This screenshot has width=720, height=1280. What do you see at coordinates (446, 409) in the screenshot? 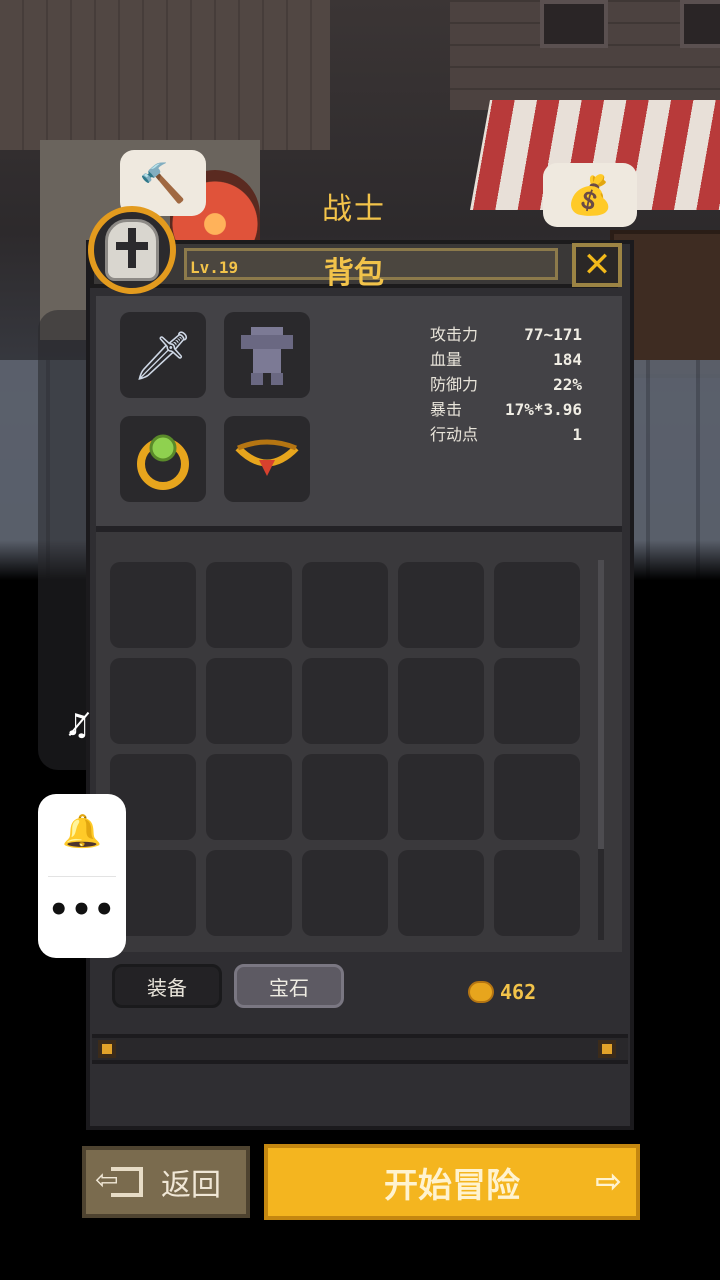
I see `stat-label: 暴击` at bounding box center [446, 409].